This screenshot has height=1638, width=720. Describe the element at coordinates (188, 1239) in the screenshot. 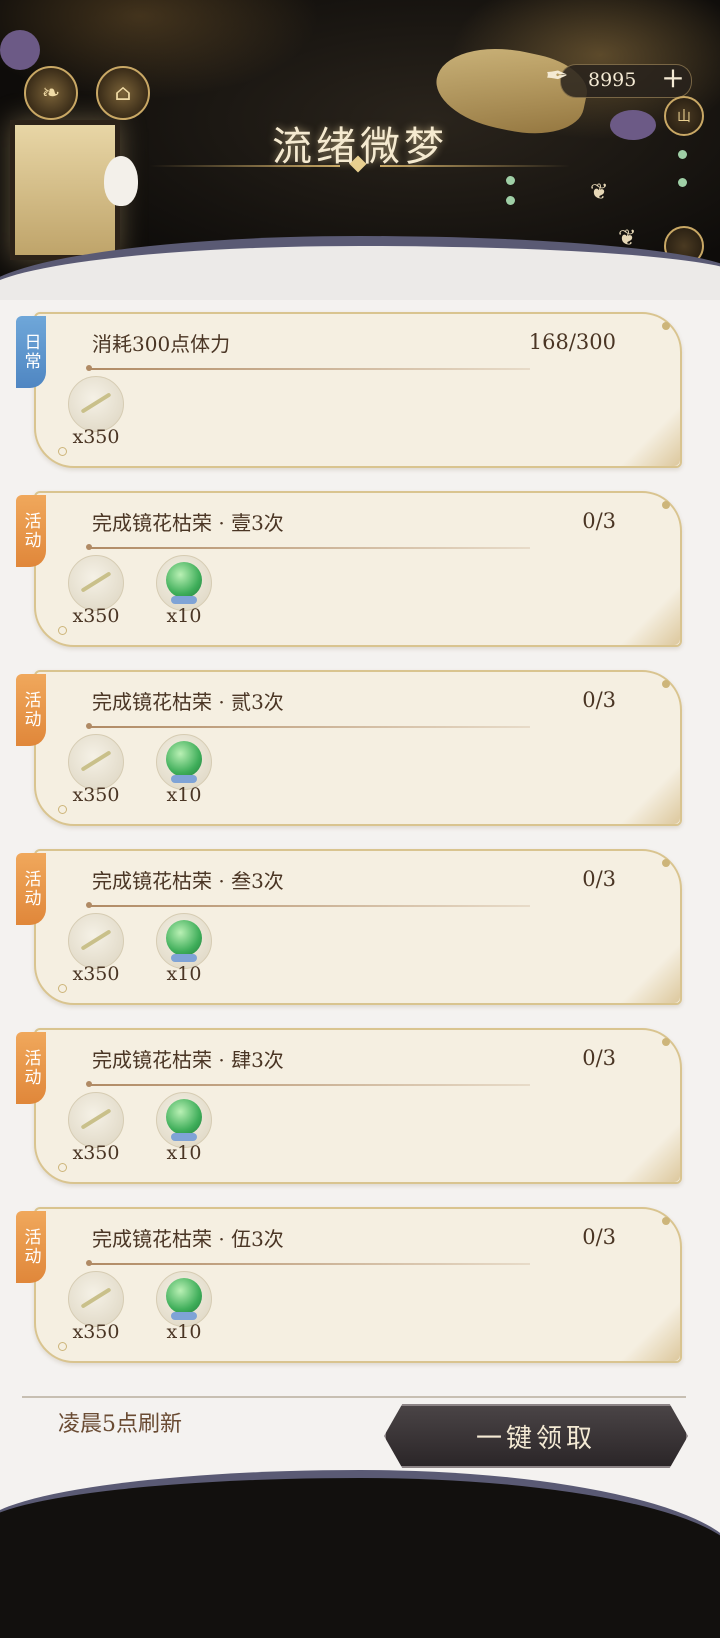

I see `task-title: 完成镜花枯荣 · 伍3次` at that location.